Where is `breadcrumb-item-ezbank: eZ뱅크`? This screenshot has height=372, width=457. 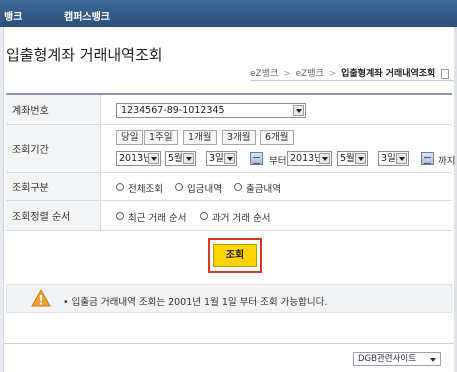 breadcrumb-item-ezbank: eZ뱅크 is located at coordinates (264, 74).